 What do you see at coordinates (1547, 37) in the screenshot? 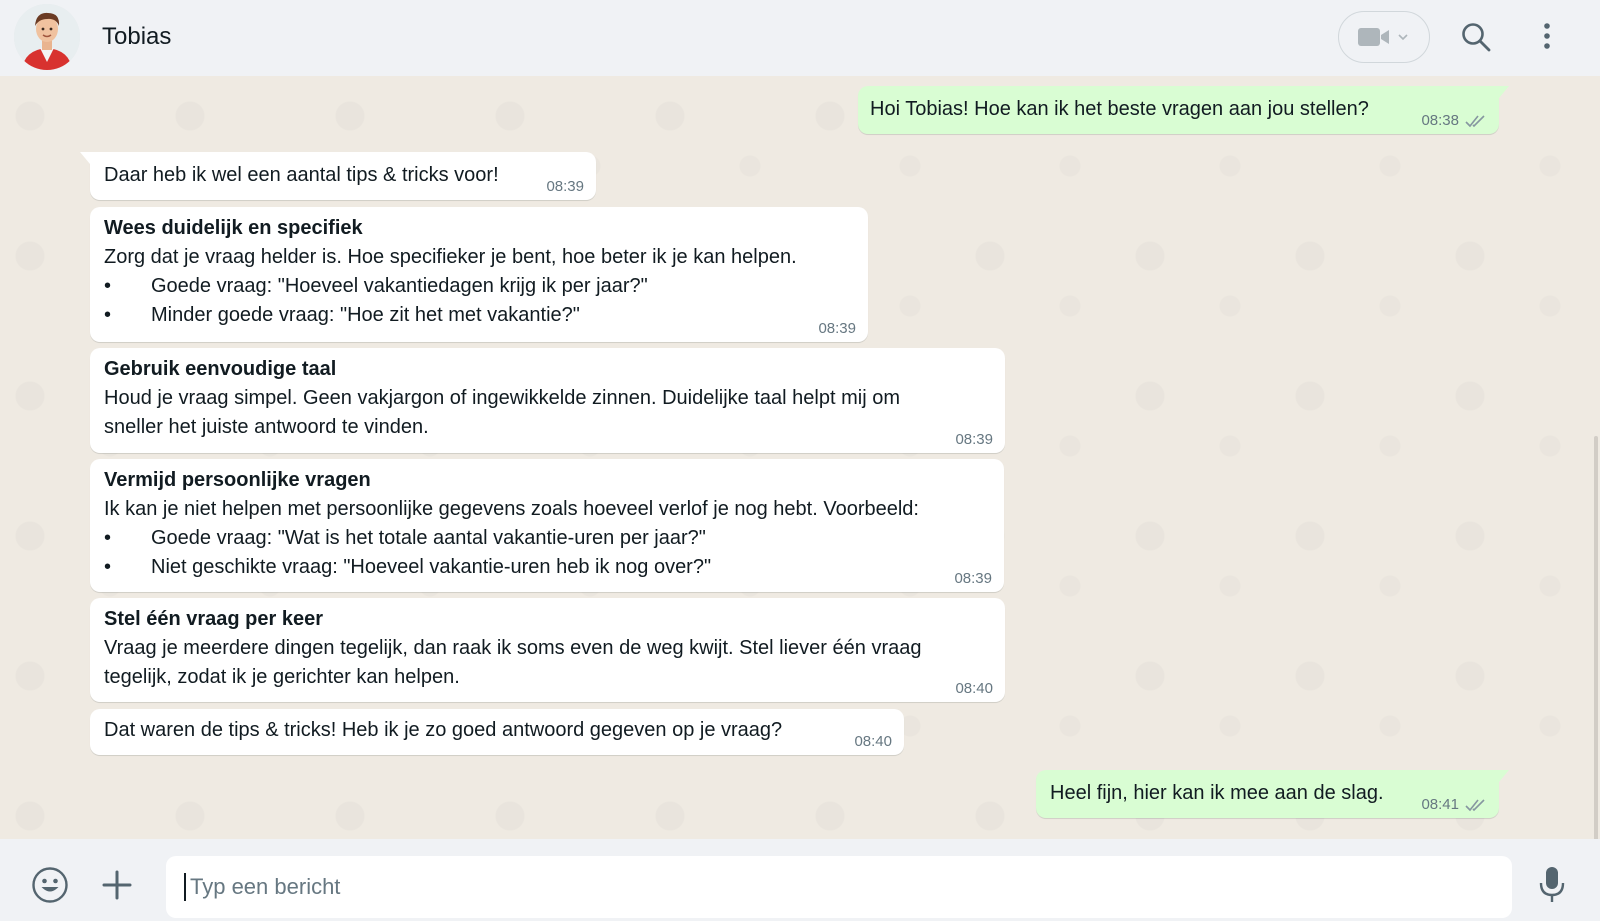
I see `menu-dots-icon` at bounding box center [1547, 37].